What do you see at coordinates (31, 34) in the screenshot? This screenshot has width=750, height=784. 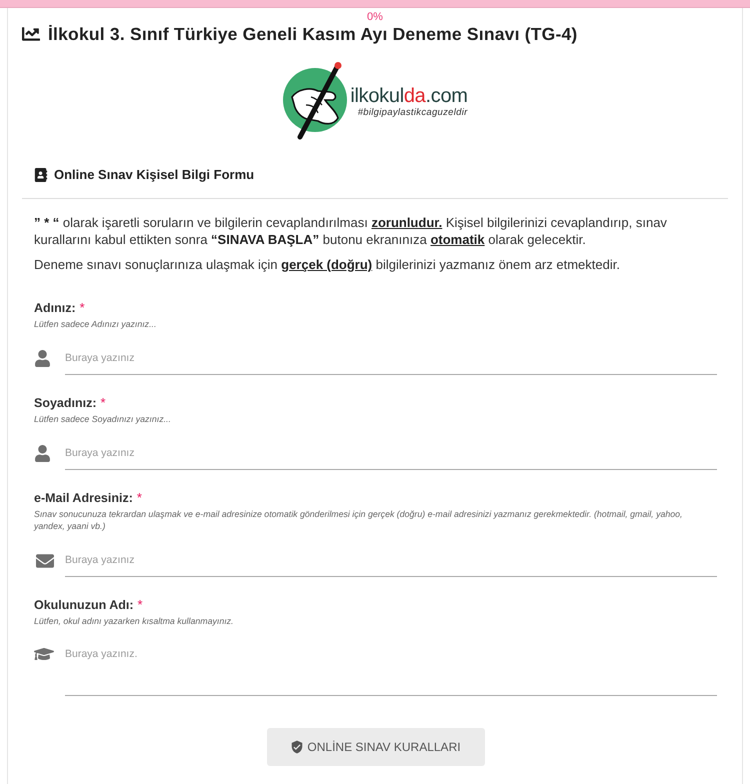 I see `line-chart-icon` at bounding box center [31, 34].